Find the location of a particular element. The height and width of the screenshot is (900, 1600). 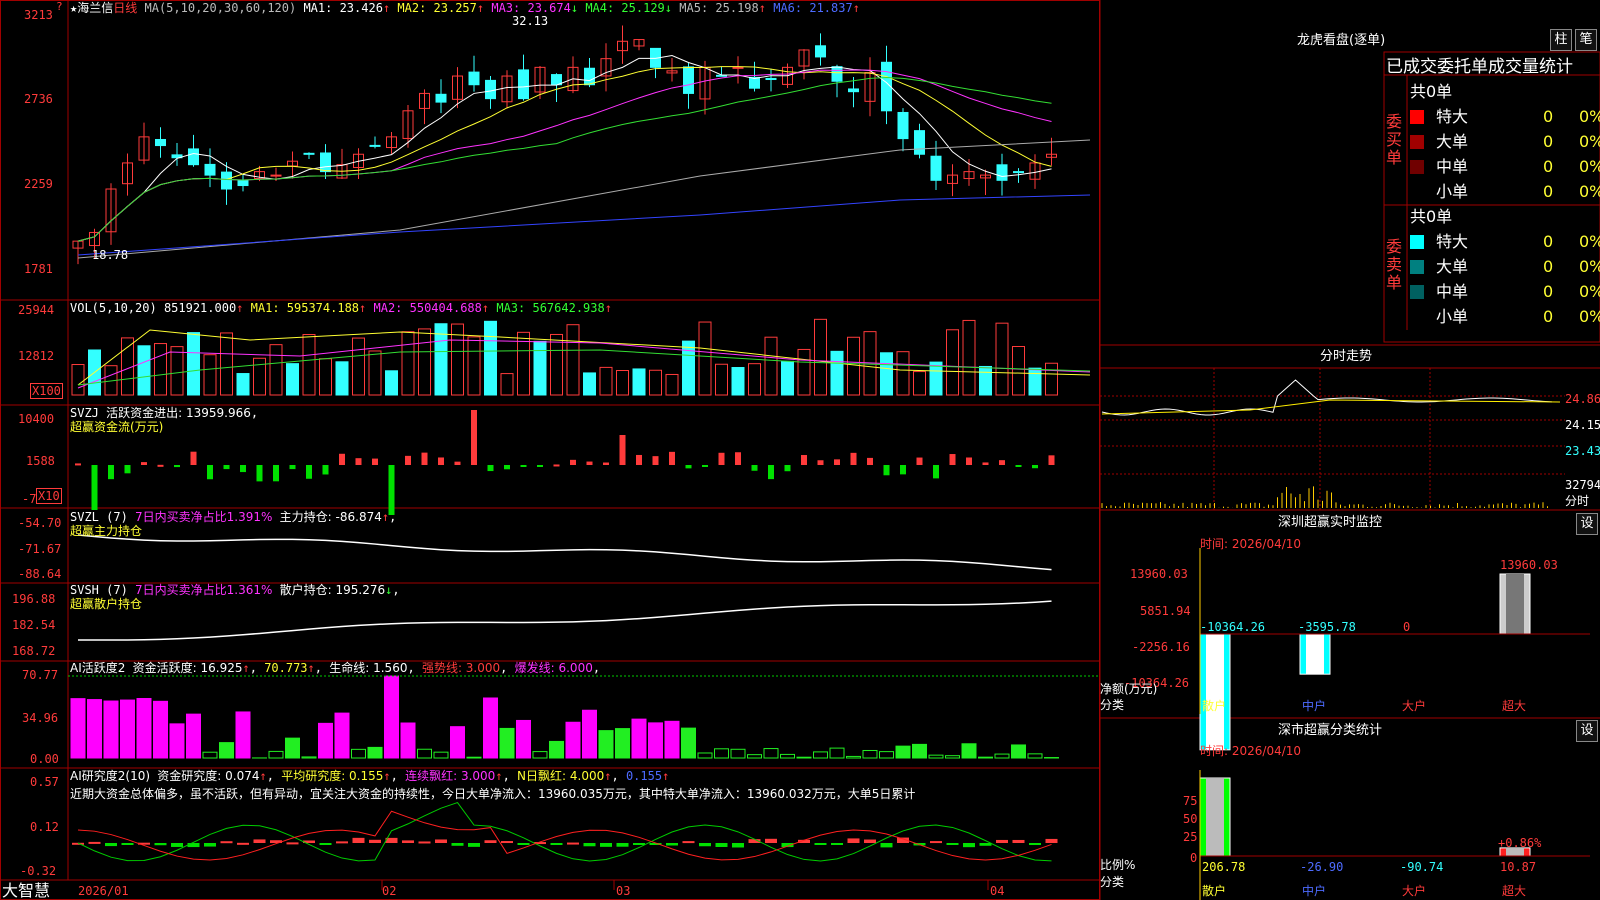

tick-view-button: 笔 is located at coordinates (1586, 40).